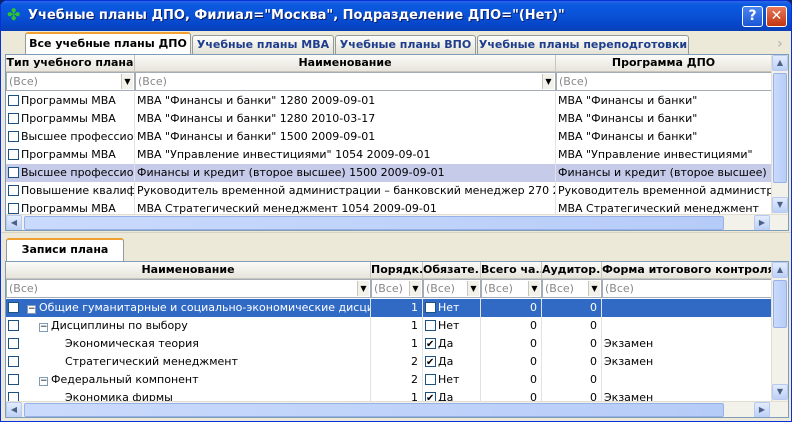 The image size is (792, 422). Describe the element at coordinates (405, 44) in the screenshot. I see `tab-vpo-plans: Учебные планы ВПО` at that location.